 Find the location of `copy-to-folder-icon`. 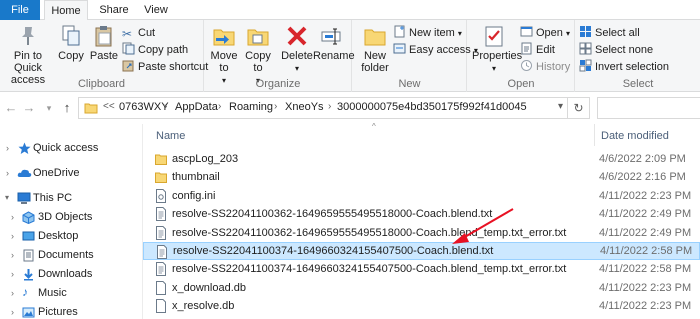

copy-to-folder-icon is located at coordinates (258, 37).